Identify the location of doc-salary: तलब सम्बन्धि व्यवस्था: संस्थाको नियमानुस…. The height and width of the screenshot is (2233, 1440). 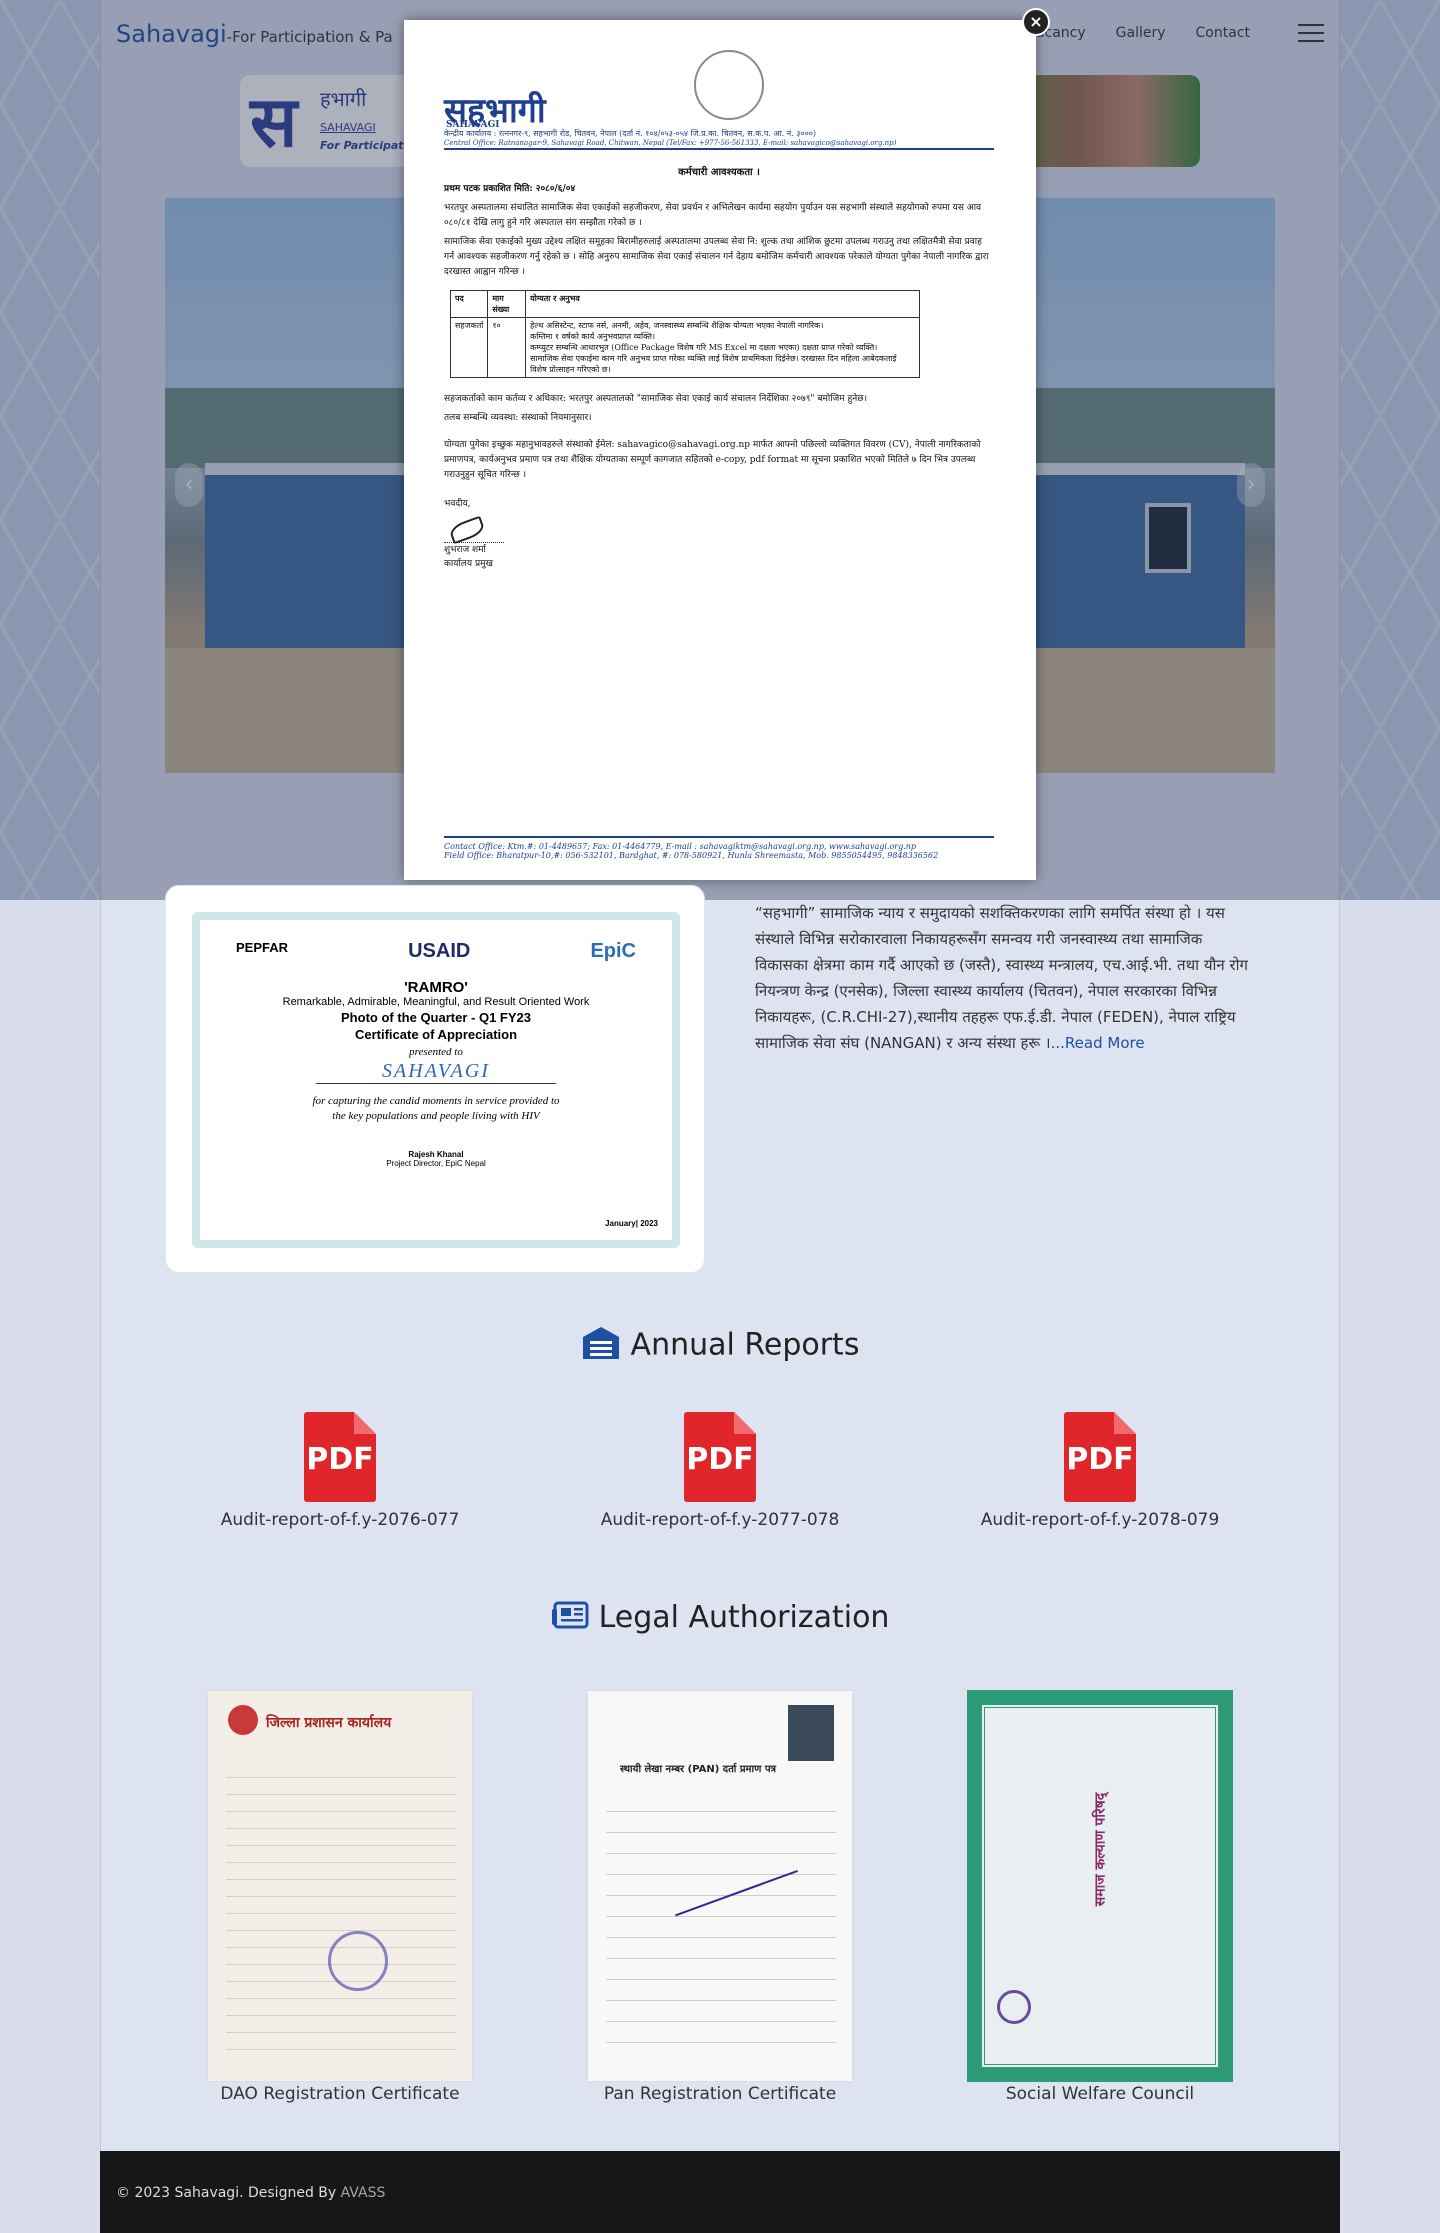
(518, 418).